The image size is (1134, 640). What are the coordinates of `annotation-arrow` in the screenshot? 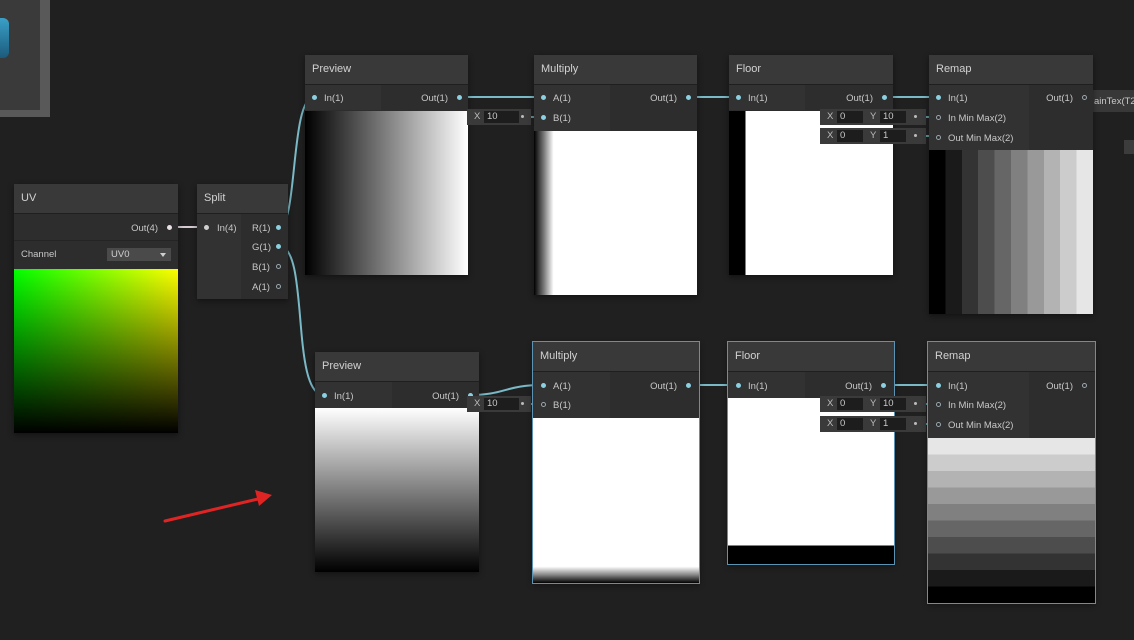 It's located at (217, 506).